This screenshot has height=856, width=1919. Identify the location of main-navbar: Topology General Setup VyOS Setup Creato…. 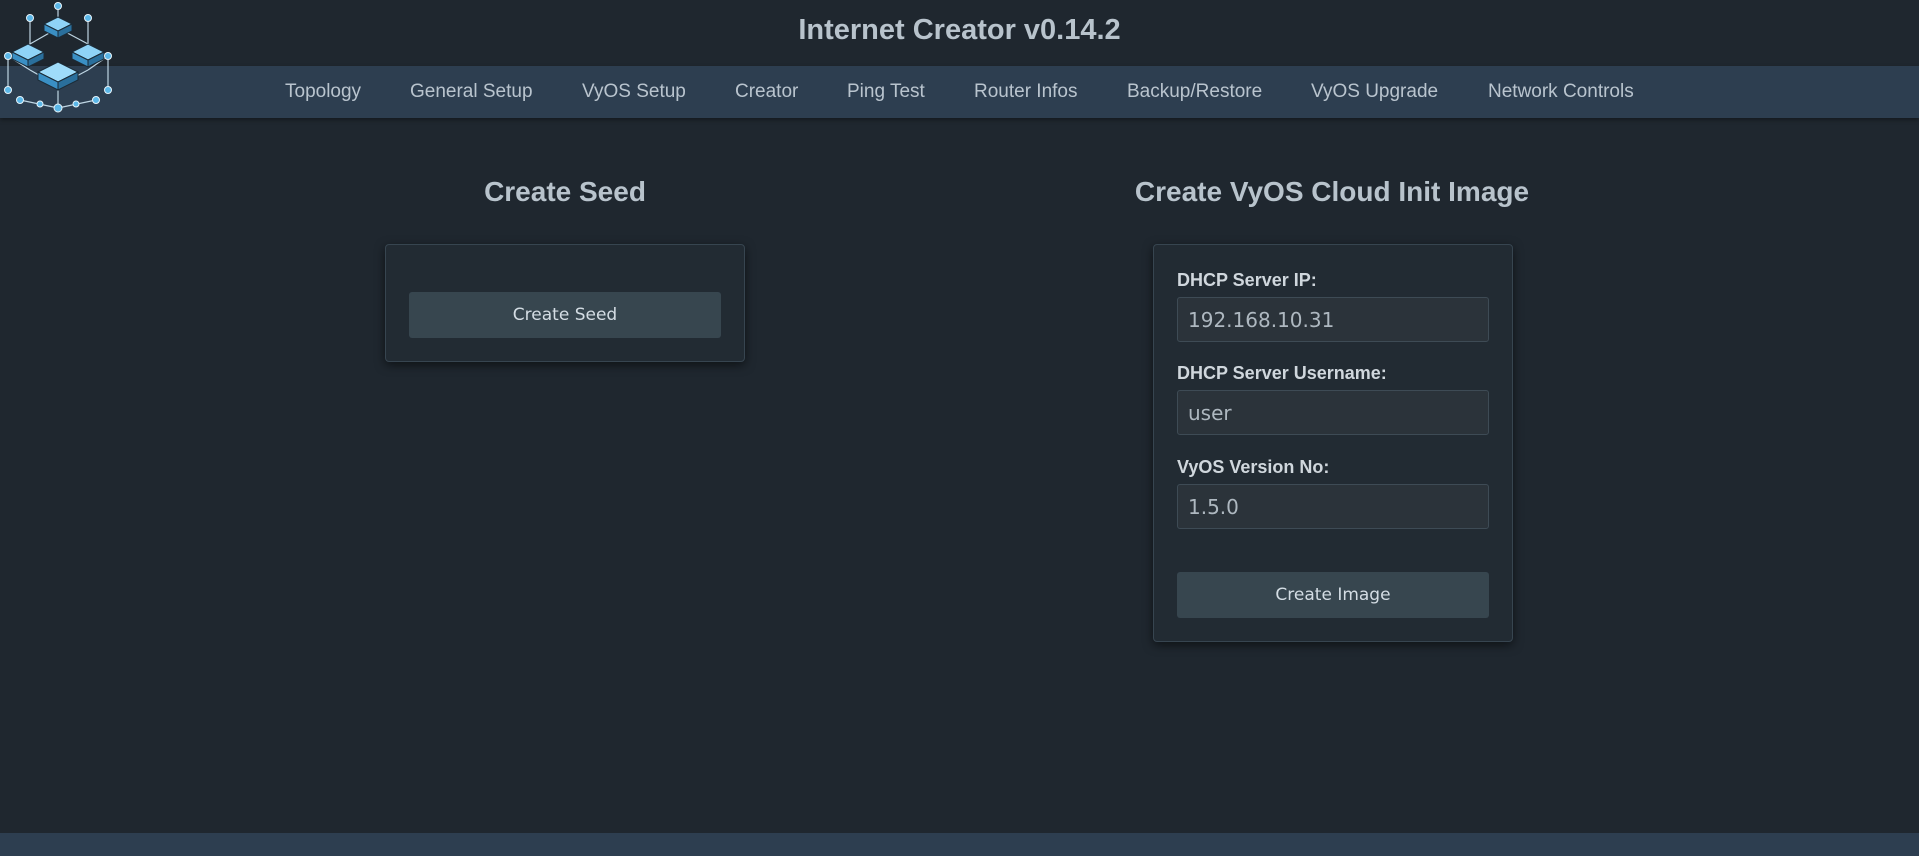
(959, 92).